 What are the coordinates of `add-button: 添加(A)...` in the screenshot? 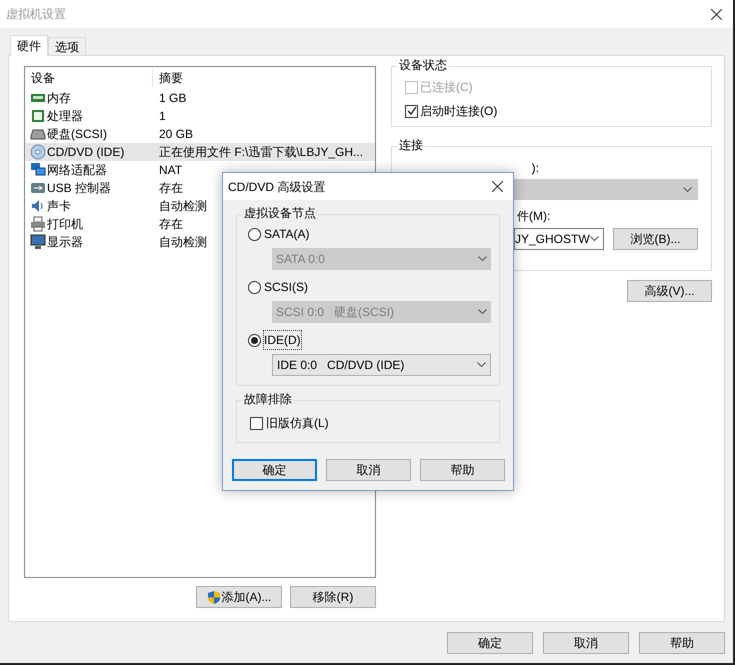 It's located at (239, 597).